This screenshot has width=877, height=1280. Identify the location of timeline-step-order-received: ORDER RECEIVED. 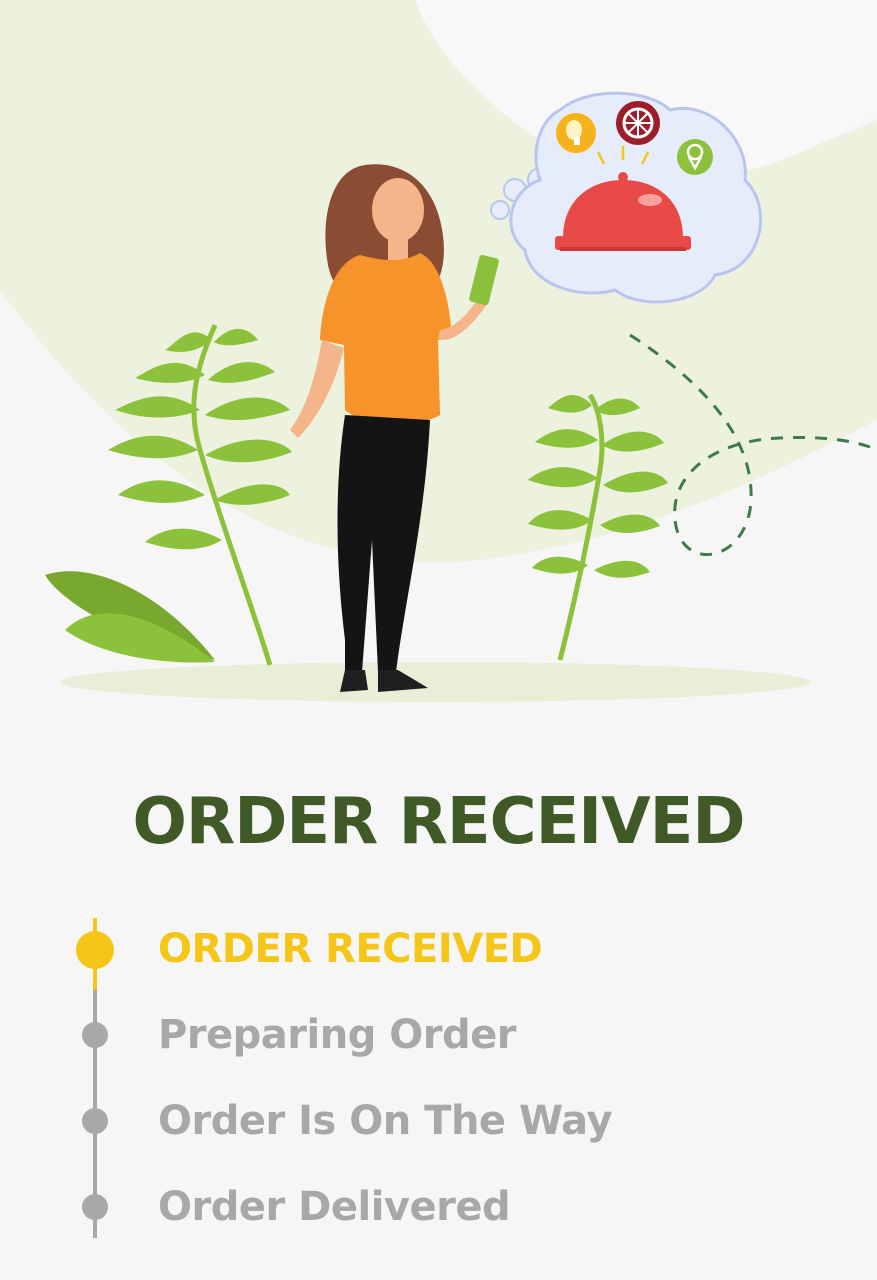
(438, 949).